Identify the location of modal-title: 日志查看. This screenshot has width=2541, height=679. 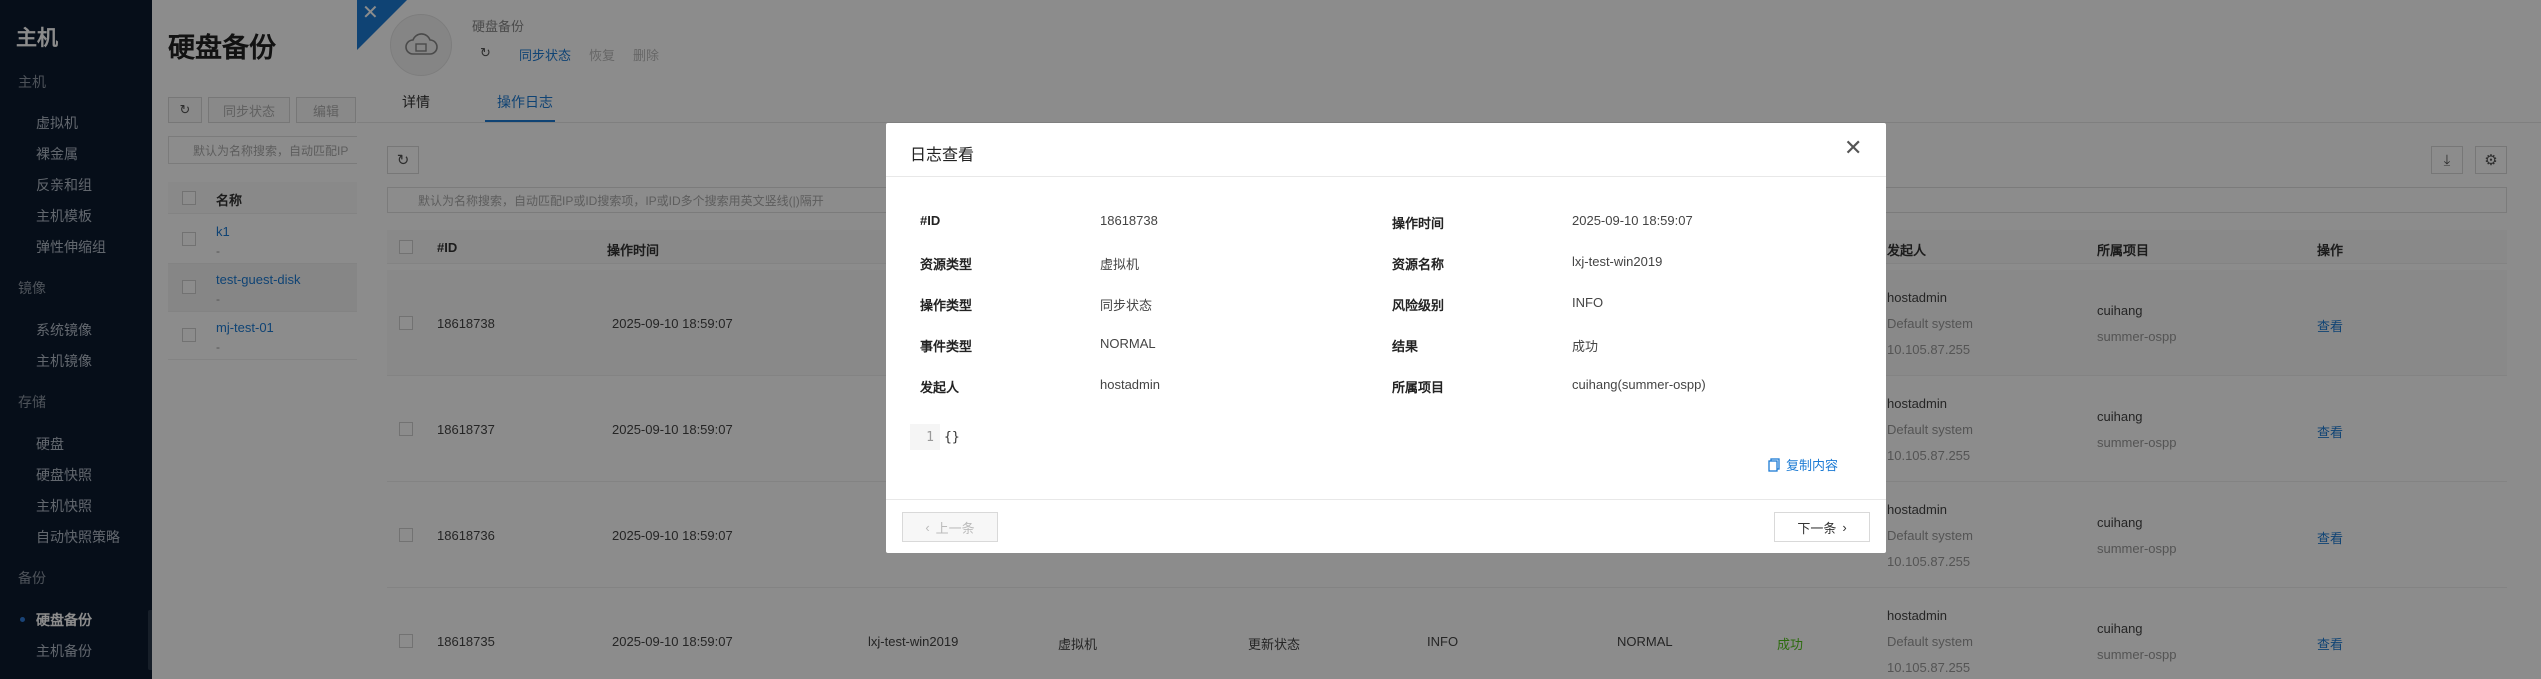
(942, 155).